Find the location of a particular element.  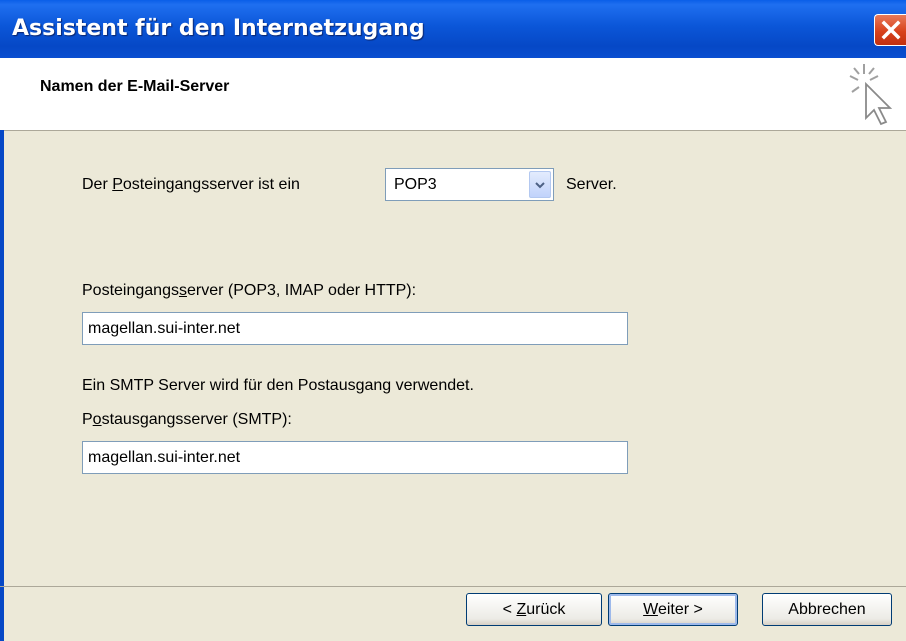

incoming-server-value: magellan.sui-inter.net is located at coordinates (164, 328).